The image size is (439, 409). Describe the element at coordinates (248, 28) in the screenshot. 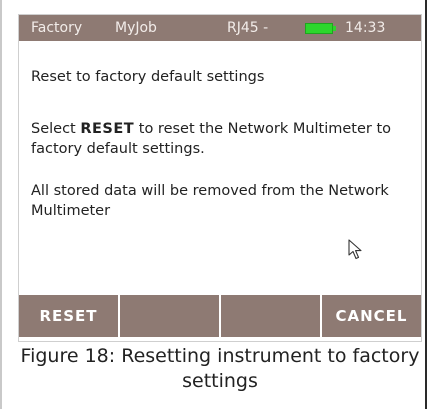

I see `status-port: RJ45 -` at that location.